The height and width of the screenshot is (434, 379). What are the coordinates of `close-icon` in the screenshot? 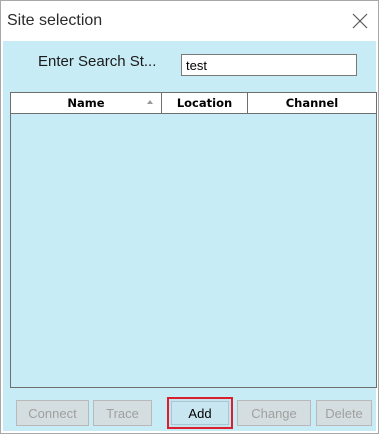 It's located at (360, 21).